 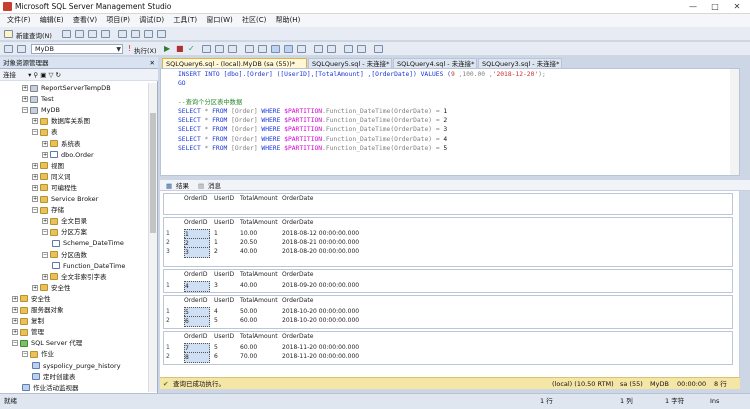 What do you see at coordinates (66, 34) in the screenshot?
I see `new-file-icon` at bounding box center [66, 34].